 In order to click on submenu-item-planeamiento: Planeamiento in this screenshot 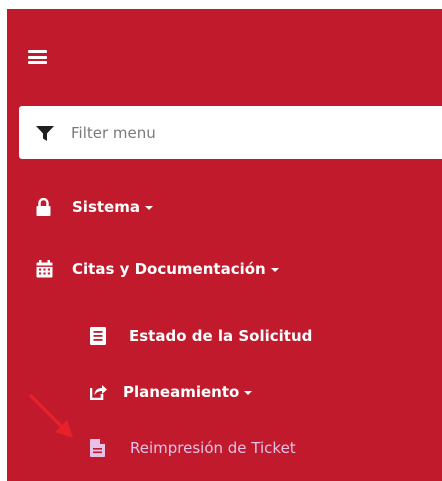, I will do `click(171, 392)`.